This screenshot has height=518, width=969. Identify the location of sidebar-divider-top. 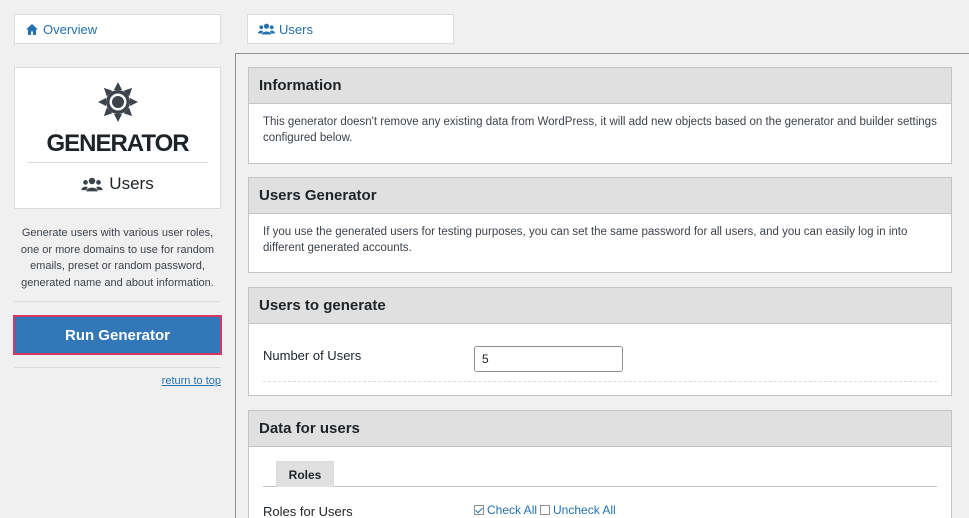
(117, 301).